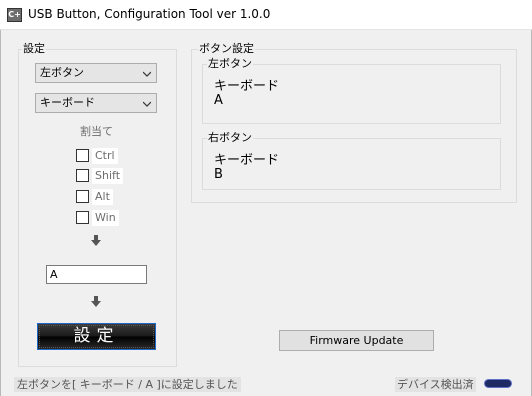 This screenshot has height=396, width=532. Describe the element at coordinates (0, 213) in the screenshot. I see `window-border-left` at that location.